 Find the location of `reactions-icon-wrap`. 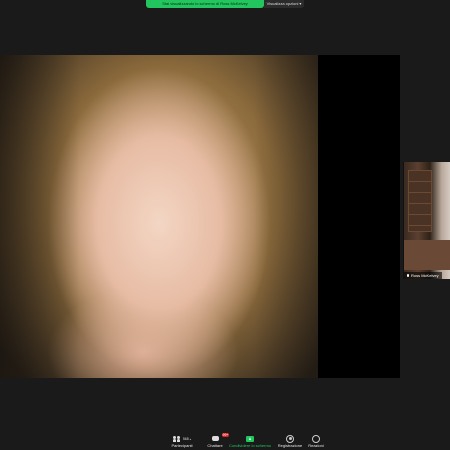

reactions-icon-wrap is located at coordinates (316, 438).